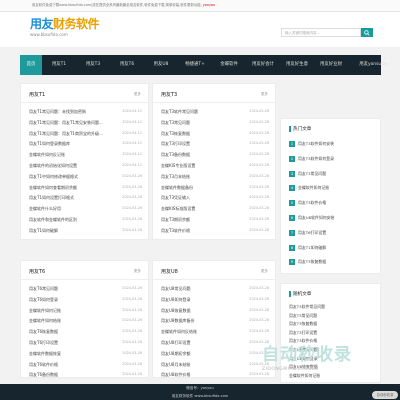 This screenshot has height=400, width=400. I want to click on list-item: 用友U8数据库备份 2024-03-28, so click(215, 320).